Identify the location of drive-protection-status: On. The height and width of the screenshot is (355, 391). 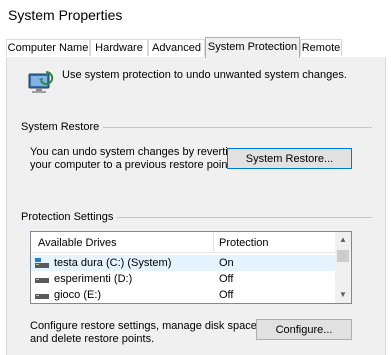
(226, 263).